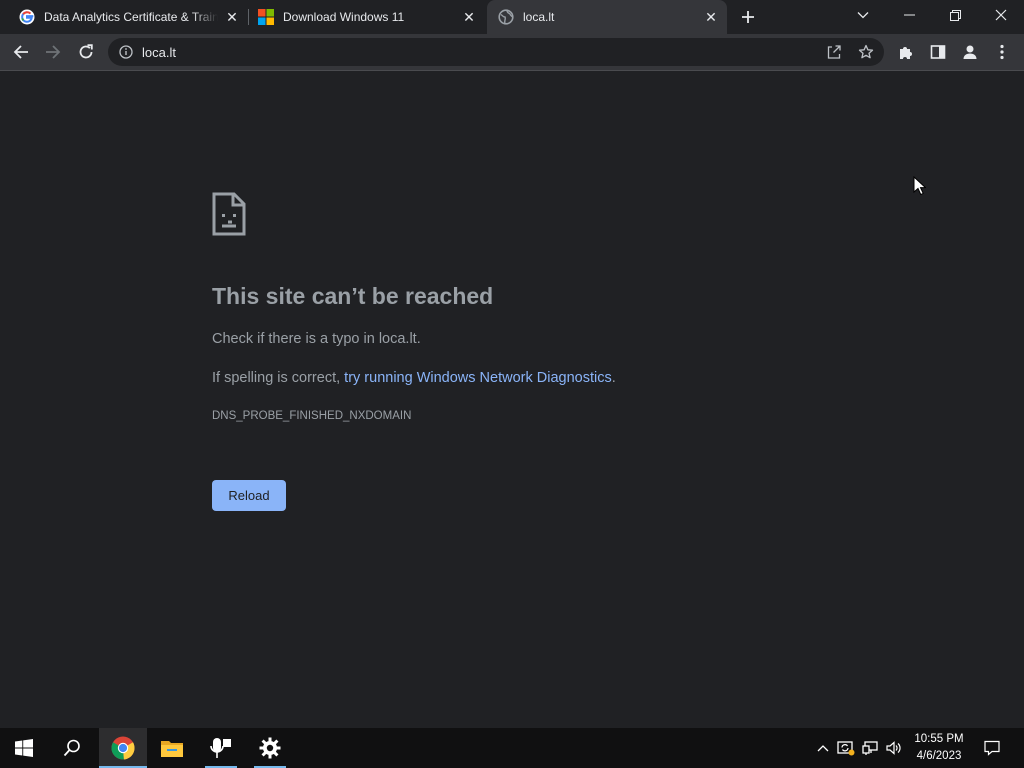 This screenshot has height=768, width=1024. Describe the element at coordinates (512, 748) in the screenshot. I see `windows-taskbar: 10:55 PM 4/6/2023` at that location.